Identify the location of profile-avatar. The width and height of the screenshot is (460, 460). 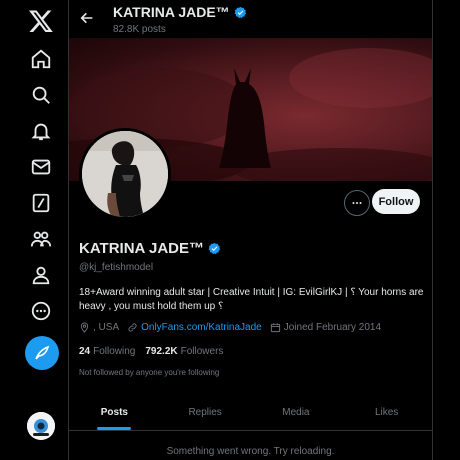
(125, 174).